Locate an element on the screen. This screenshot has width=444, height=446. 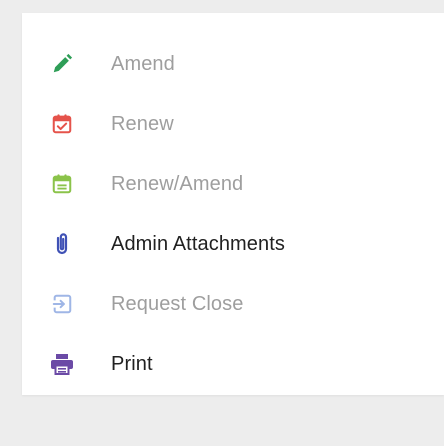
sign-in-icon is located at coordinates (62, 304).